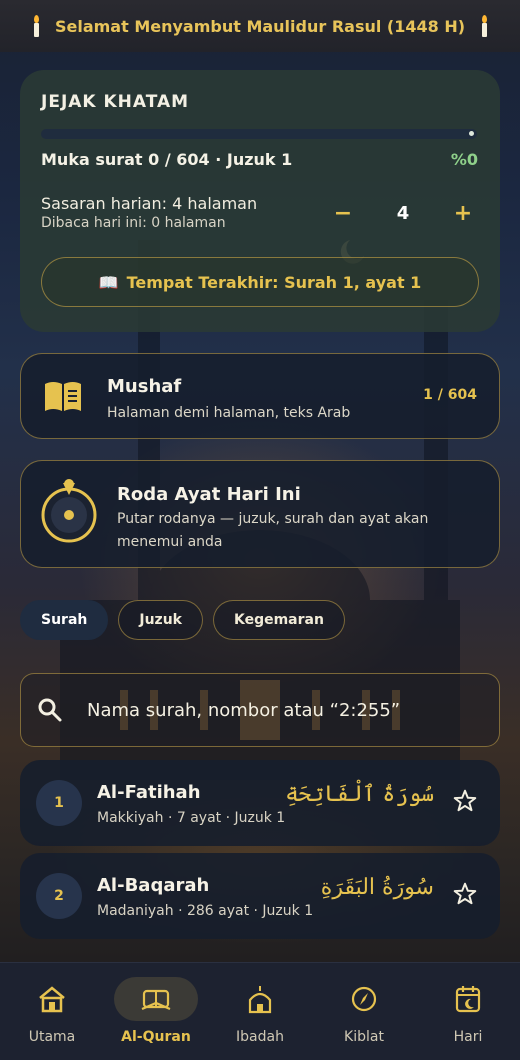 The image size is (520, 1060). Describe the element at coordinates (133, 223) in the screenshot. I see `read-today-text: Dibaca hari ini: 0 halaman` at that location.